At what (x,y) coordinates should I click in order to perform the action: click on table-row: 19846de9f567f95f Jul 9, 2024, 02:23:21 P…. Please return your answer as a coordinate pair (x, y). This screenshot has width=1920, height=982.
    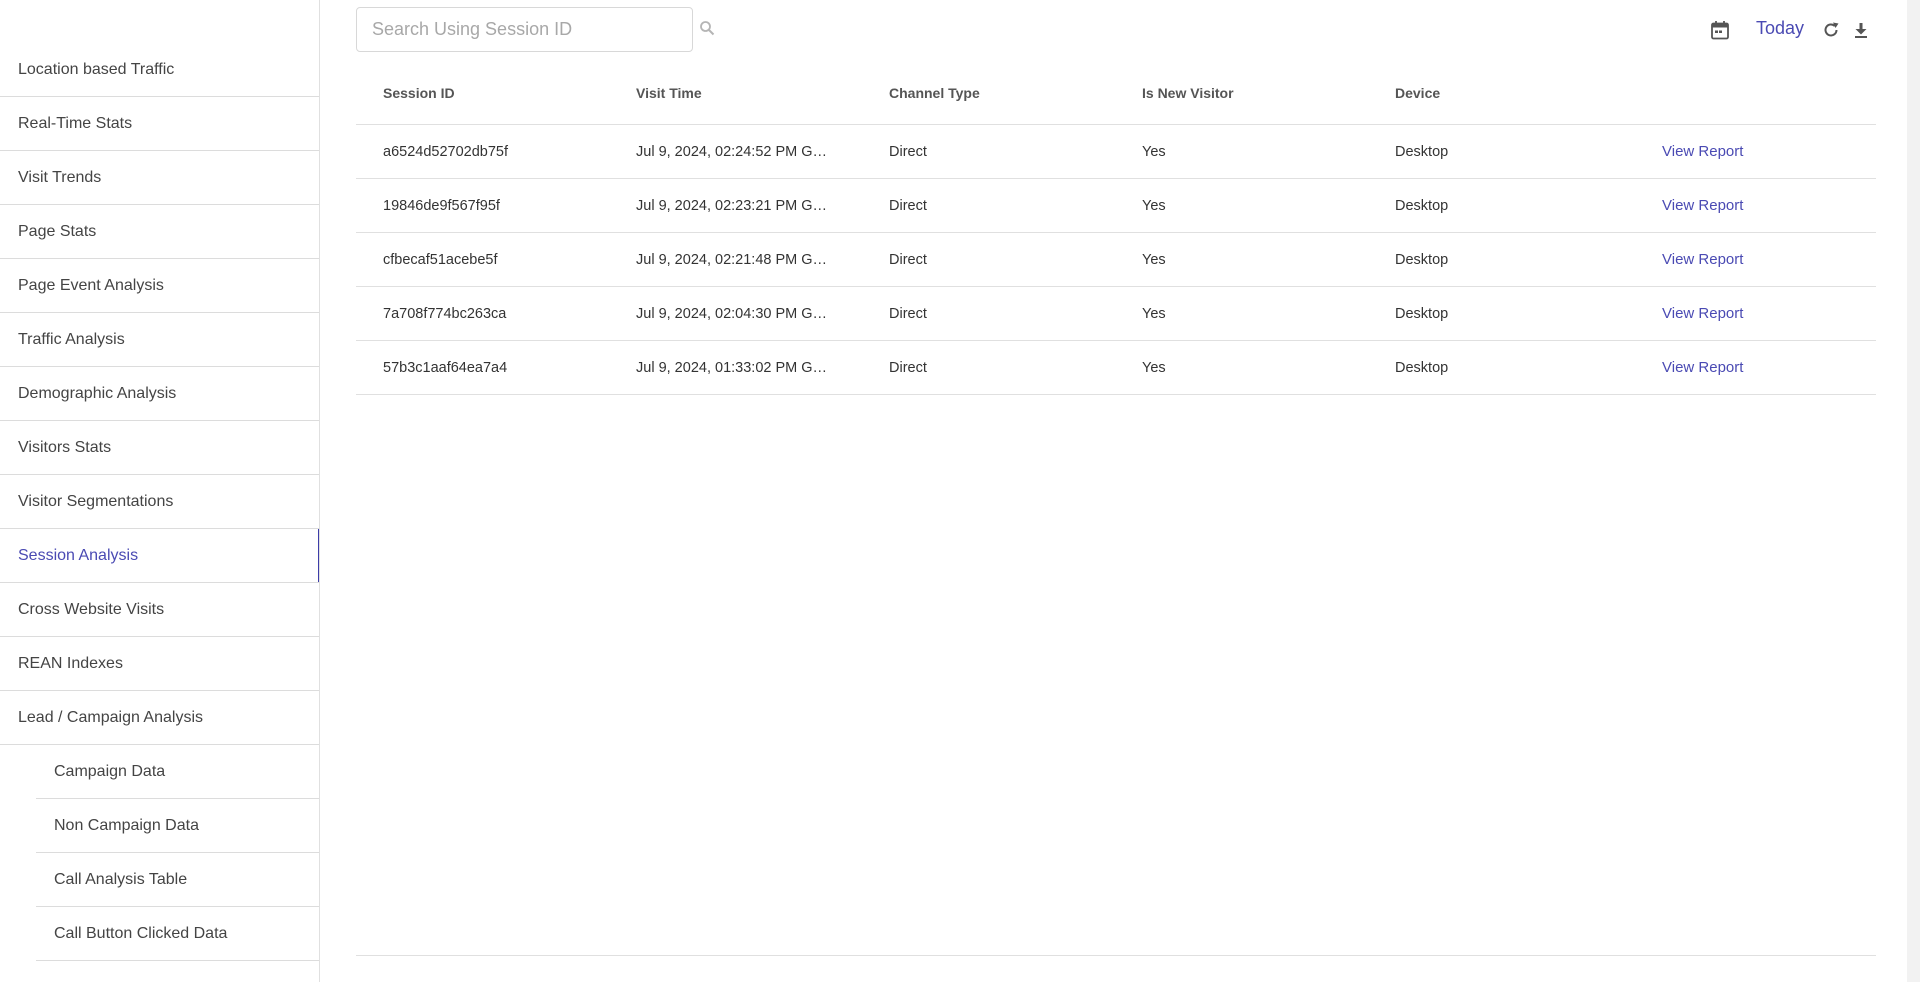
    Looking at the image, I should click on (1116, 206).